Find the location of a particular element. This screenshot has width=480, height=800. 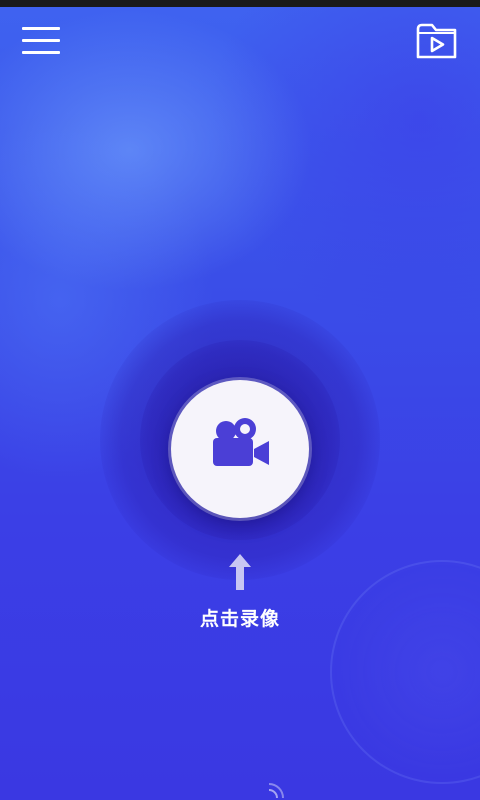

video-folder-button is located at coordinates (437, 41).